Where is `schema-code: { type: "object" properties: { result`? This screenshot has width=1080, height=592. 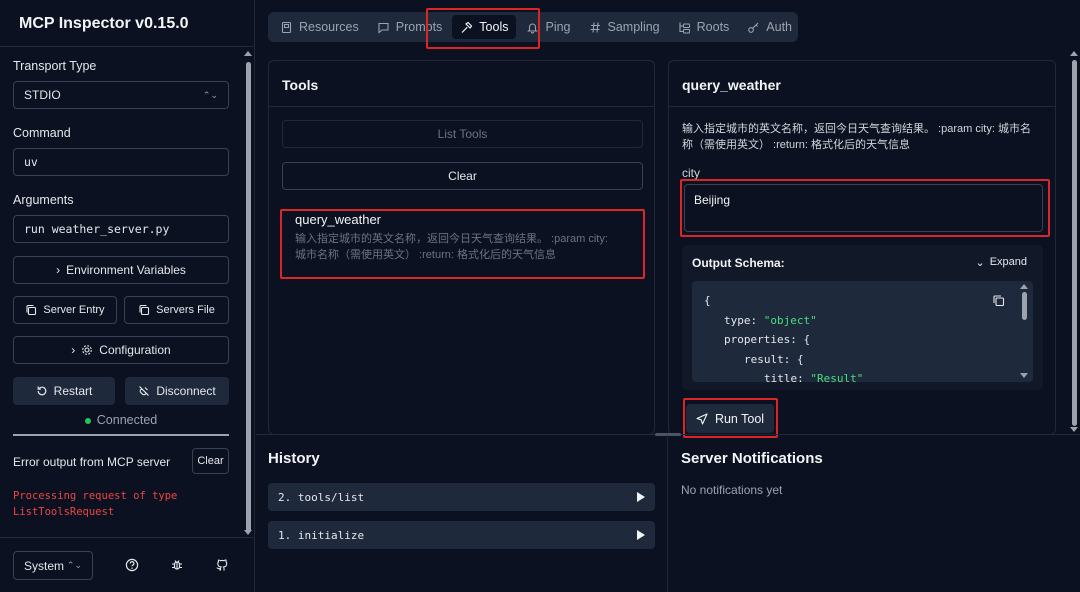
schema-code: { type: "object" properties: { result is located at coordinates (783, 336).